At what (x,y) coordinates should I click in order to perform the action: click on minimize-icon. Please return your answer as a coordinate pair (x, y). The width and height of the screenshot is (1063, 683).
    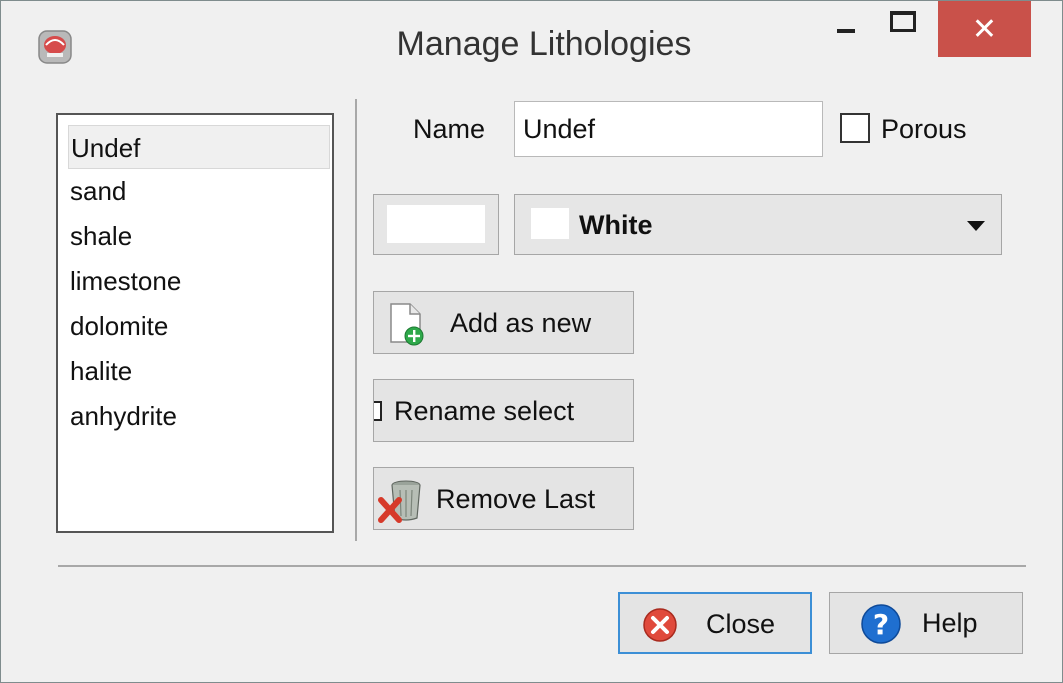
    Looking at the image, I should click on (846, 31).